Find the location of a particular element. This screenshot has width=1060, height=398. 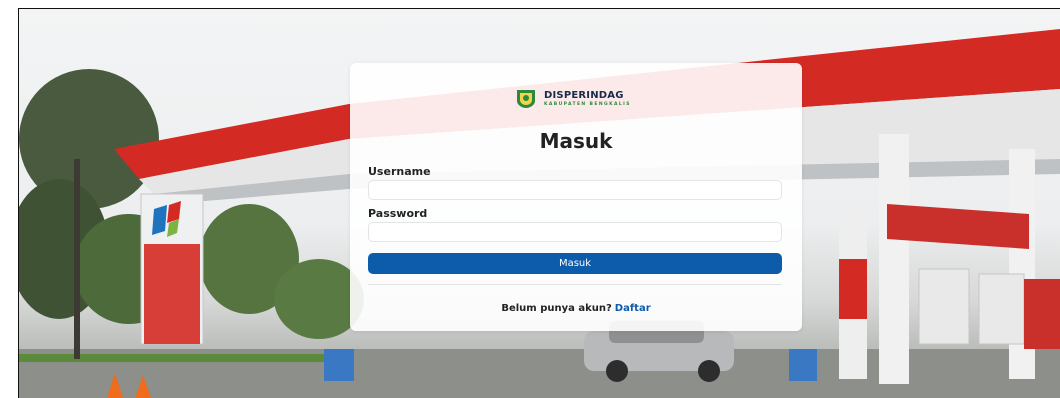

pertamina-sign is located at coordinates (172, 269).